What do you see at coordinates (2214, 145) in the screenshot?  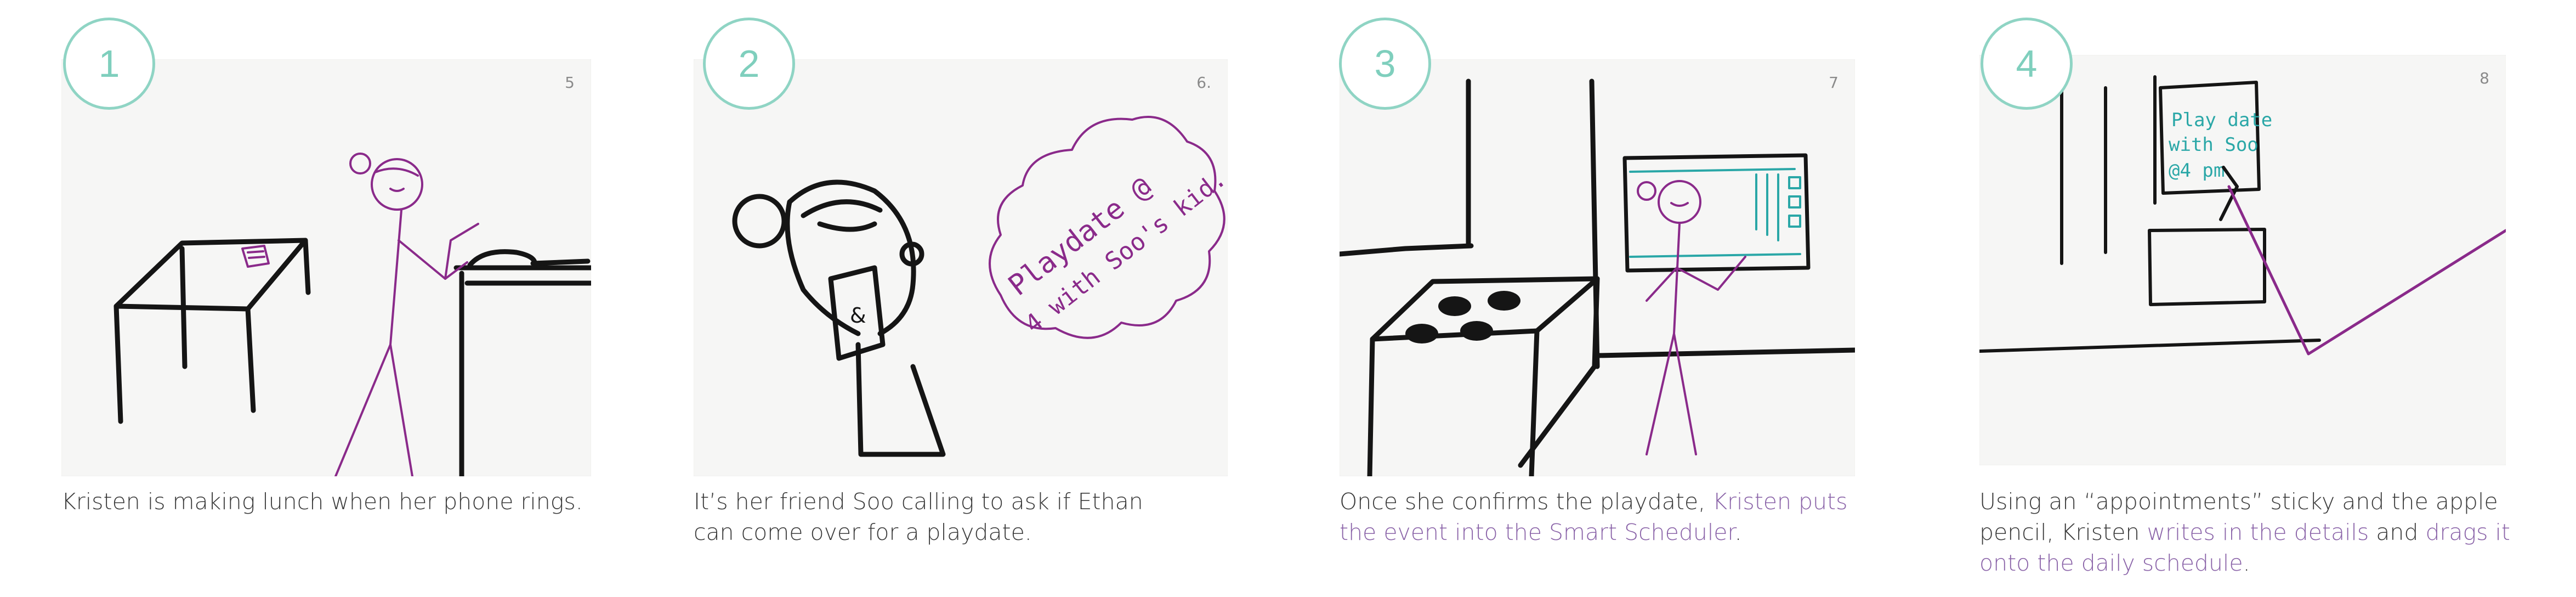 I see `sticky-line-2: with Soo` at bounding box center [2214, 145].